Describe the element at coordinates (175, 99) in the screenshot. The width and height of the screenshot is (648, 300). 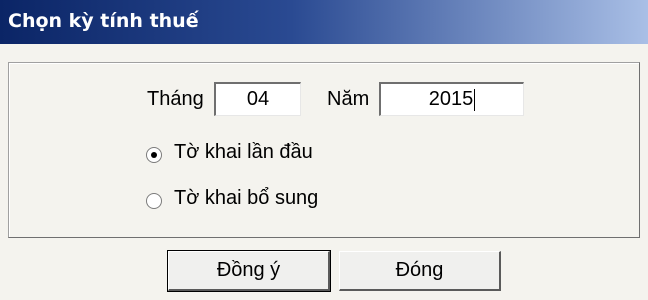
I see `month-label: Tháng` at that location.